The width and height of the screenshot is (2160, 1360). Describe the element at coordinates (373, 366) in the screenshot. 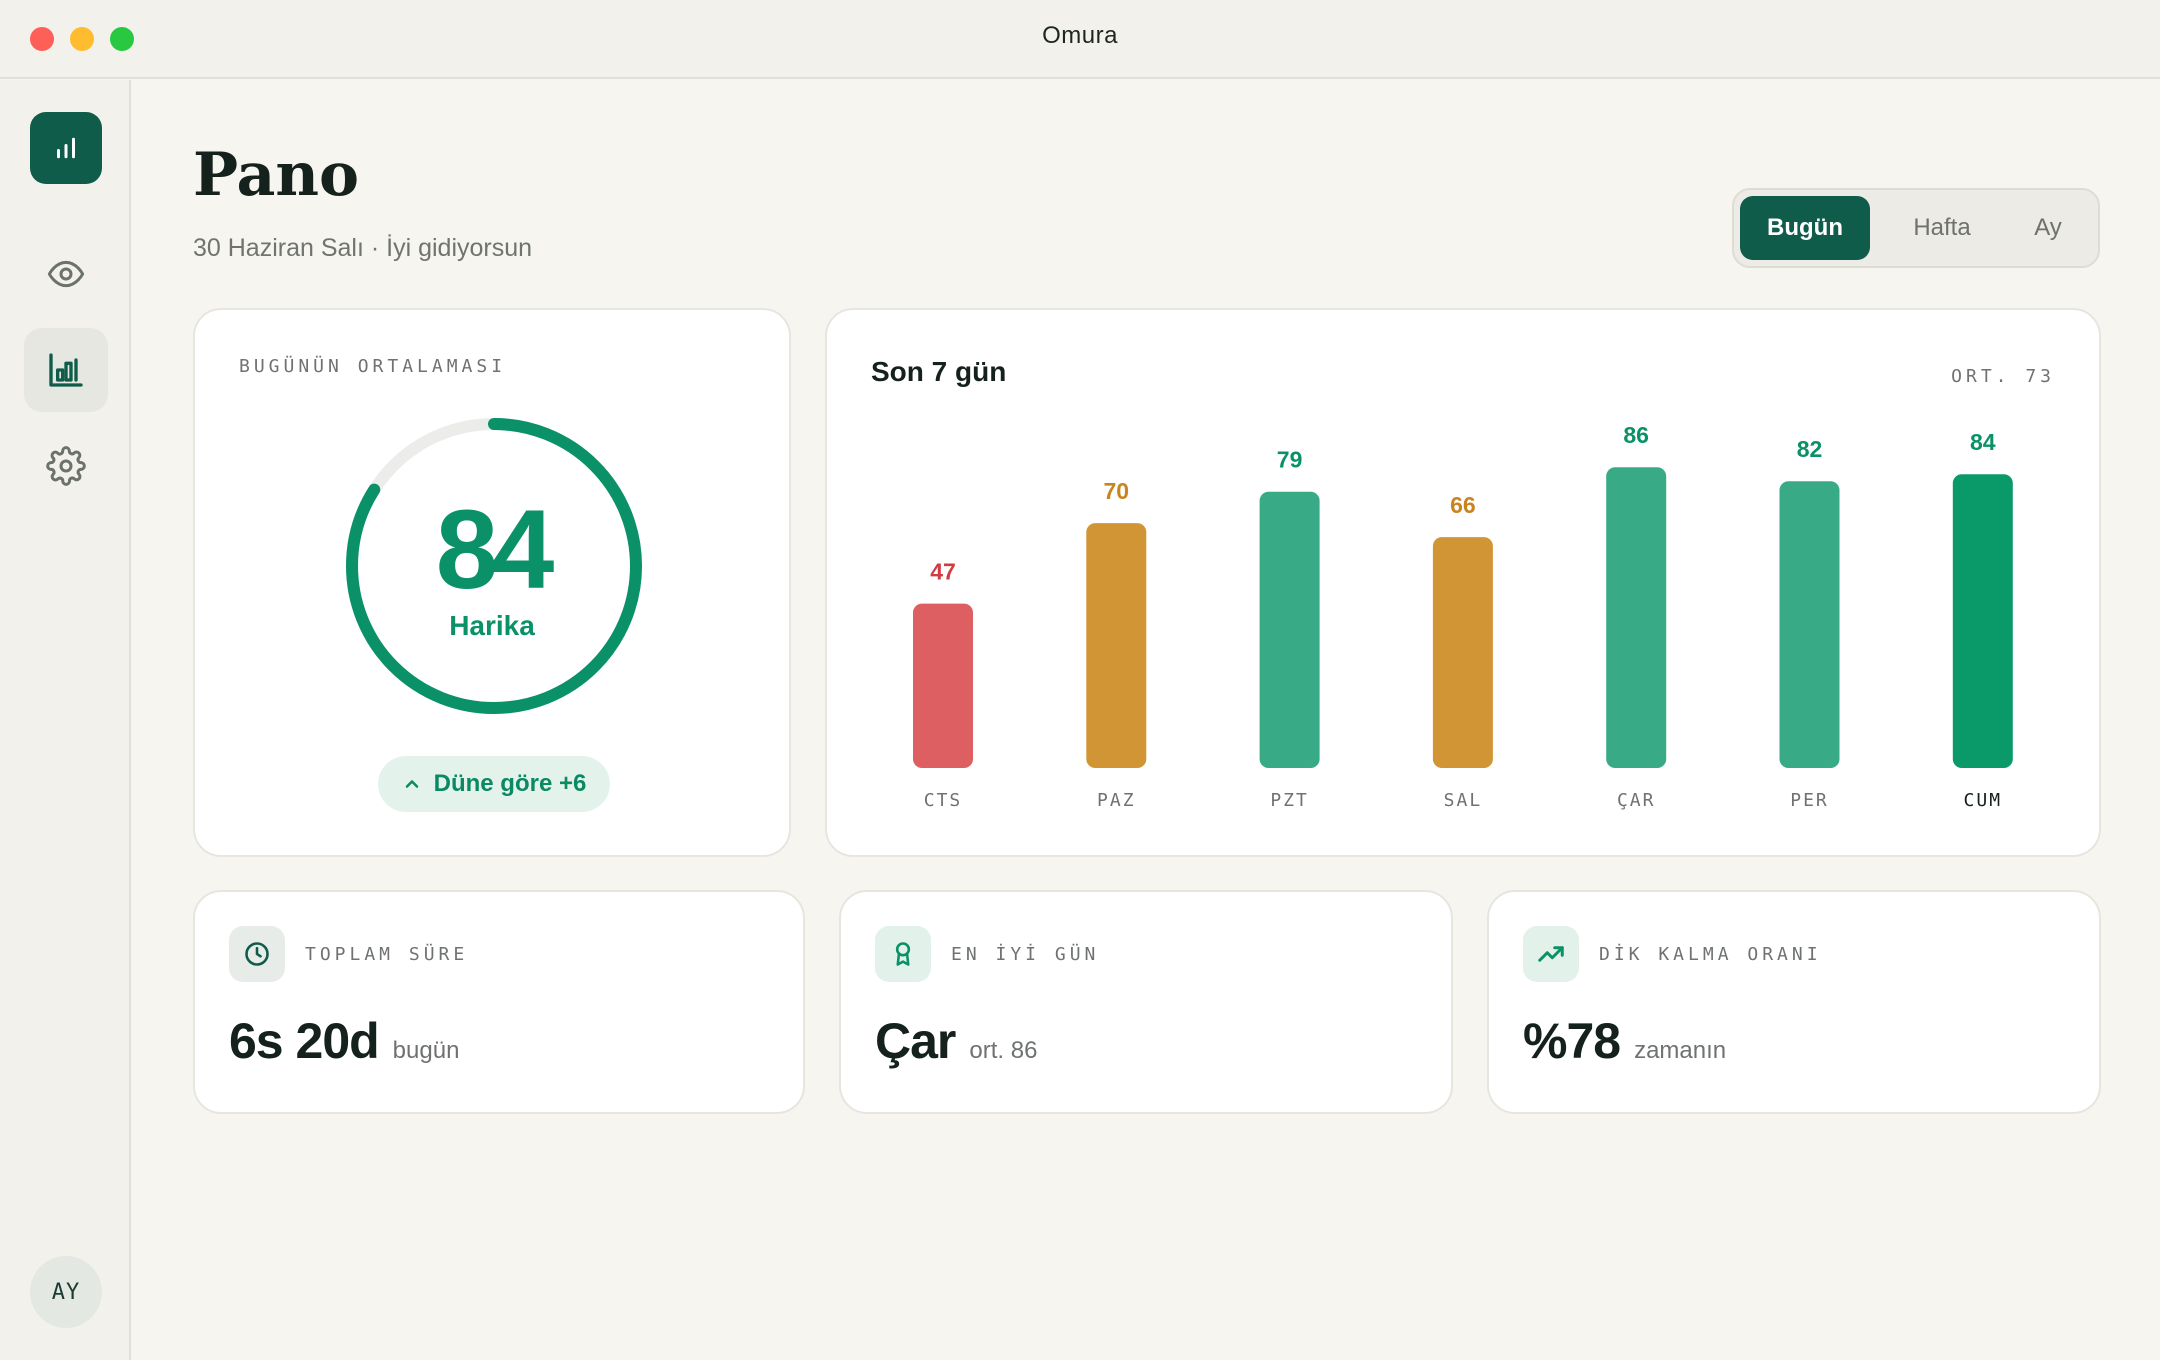

I see `today-average-label: BUGÜNÜN ORTALAMASI` at that location.